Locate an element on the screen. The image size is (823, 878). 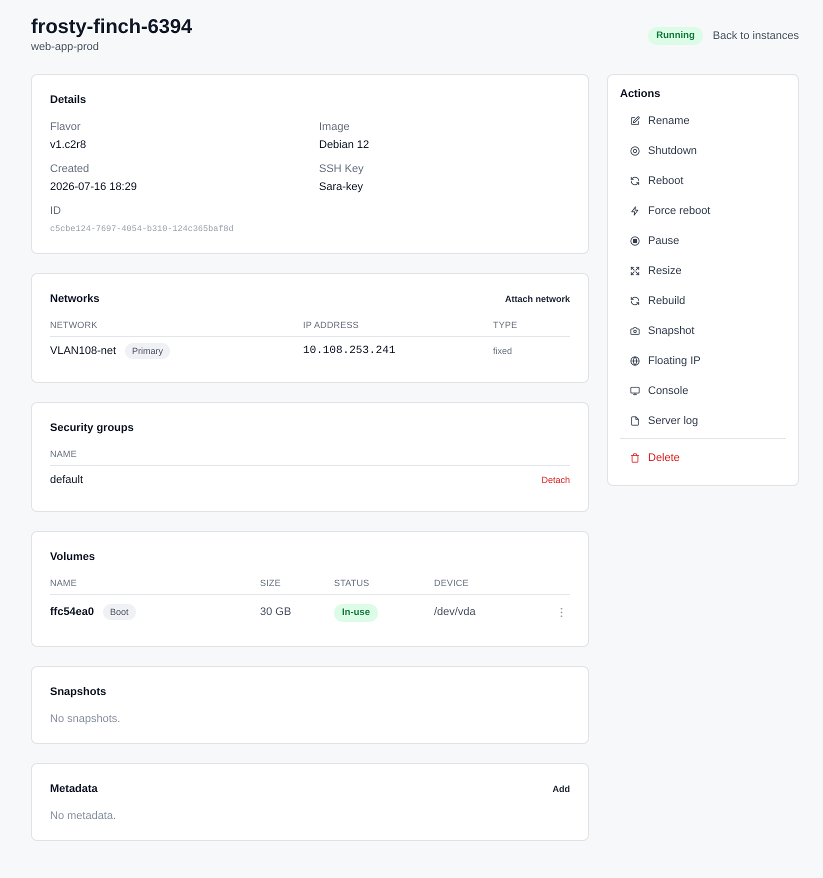
field-value: Debian 12 is located at coordinates (344, 145).